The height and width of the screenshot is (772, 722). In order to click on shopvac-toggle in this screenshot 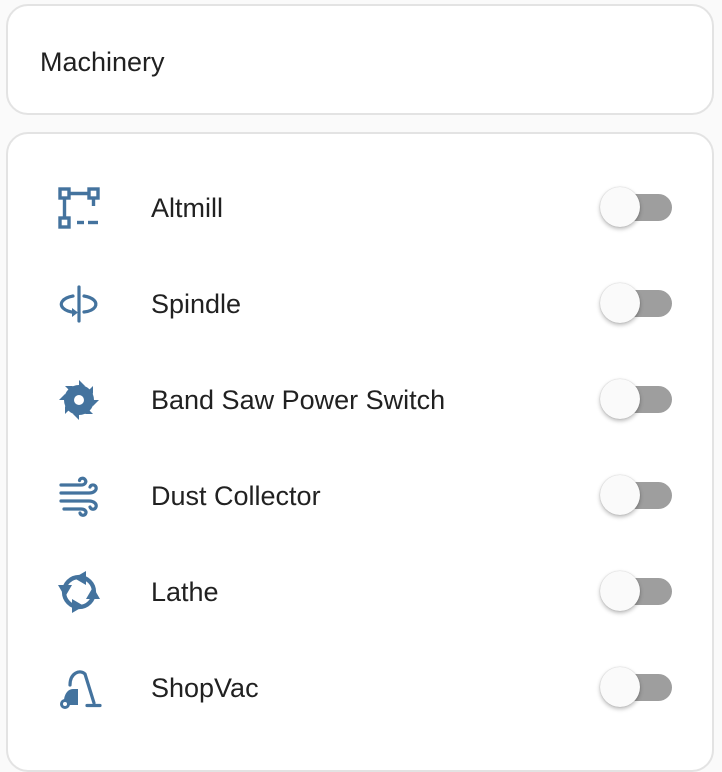, I will do `click(637, 688)`.